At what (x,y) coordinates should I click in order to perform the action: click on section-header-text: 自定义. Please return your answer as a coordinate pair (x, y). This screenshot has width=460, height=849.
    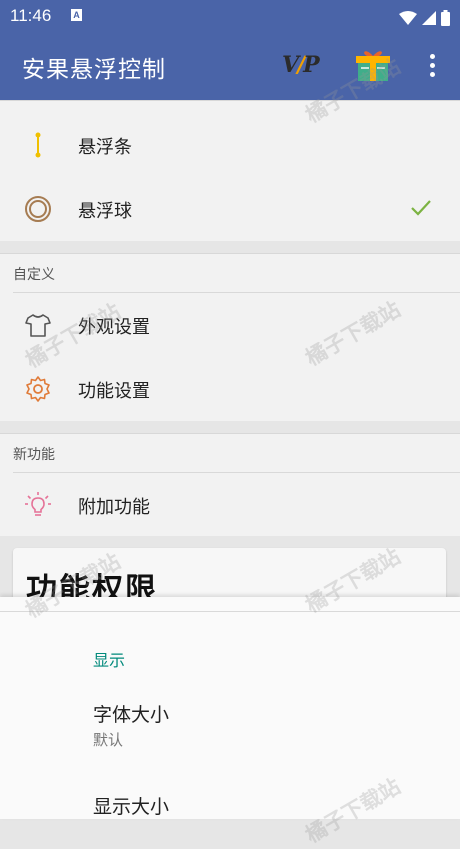
    Looking at the image, I should click on (34, 275).